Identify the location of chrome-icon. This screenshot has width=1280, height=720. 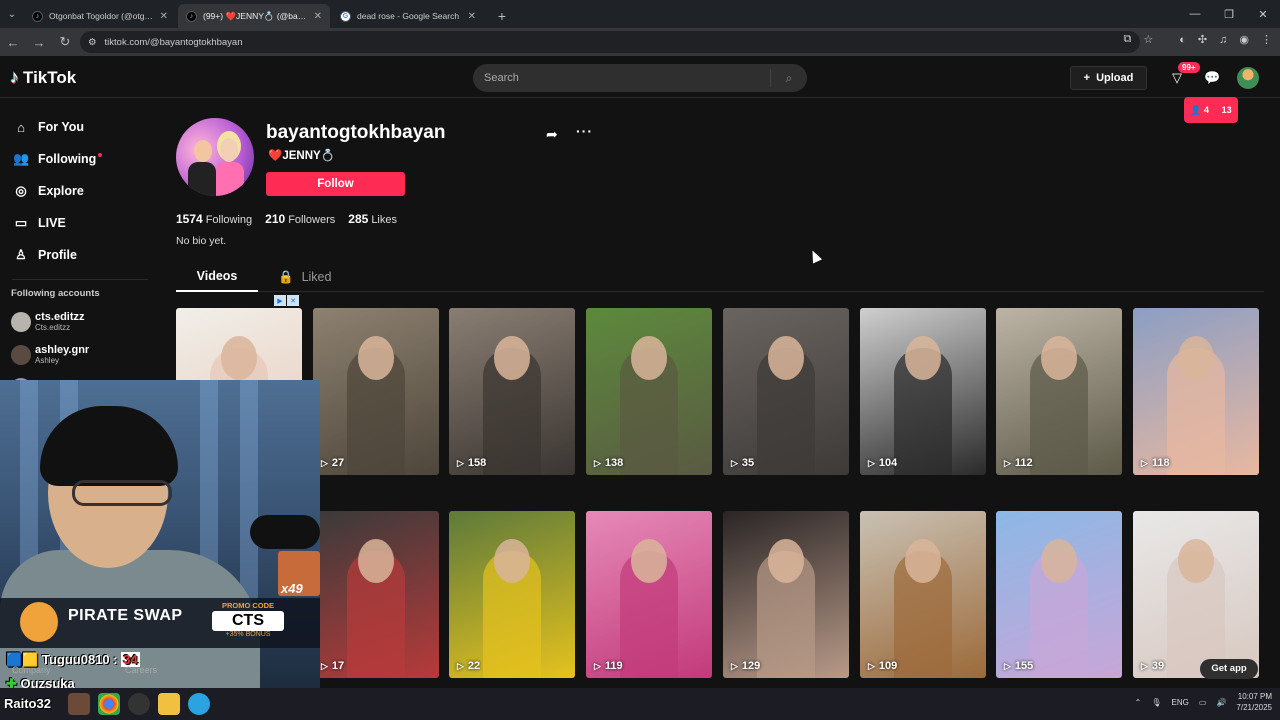
(109, 704).